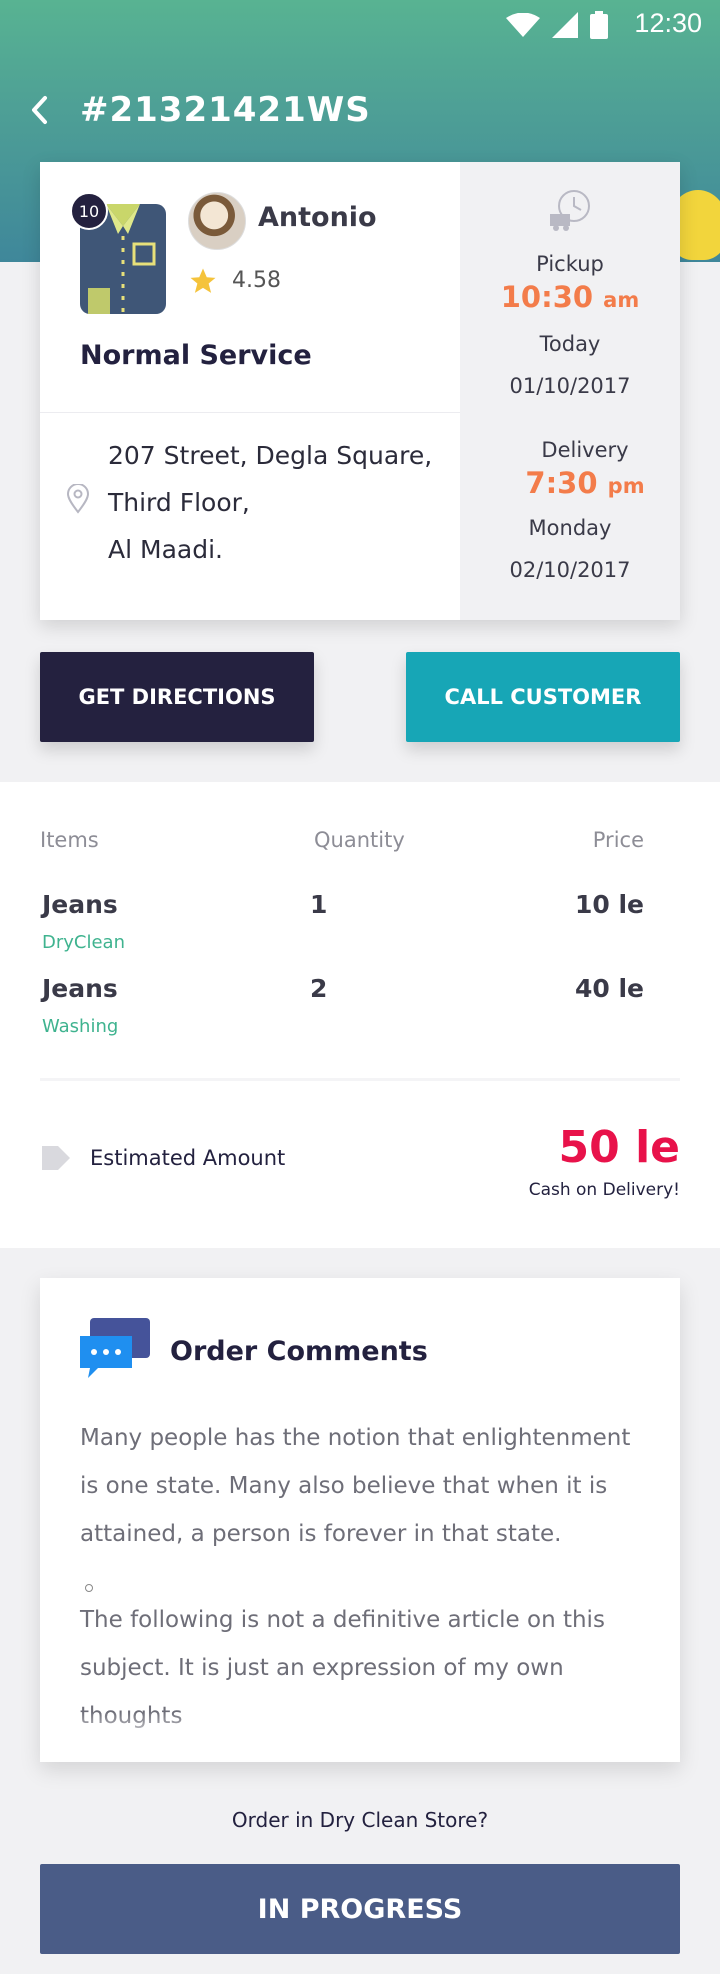 Image resolution: width=720 pixels, height=1974 pixels. Describe the element at coordinates (360, 1079) in the screenshot. I see `items-divider` at that location.